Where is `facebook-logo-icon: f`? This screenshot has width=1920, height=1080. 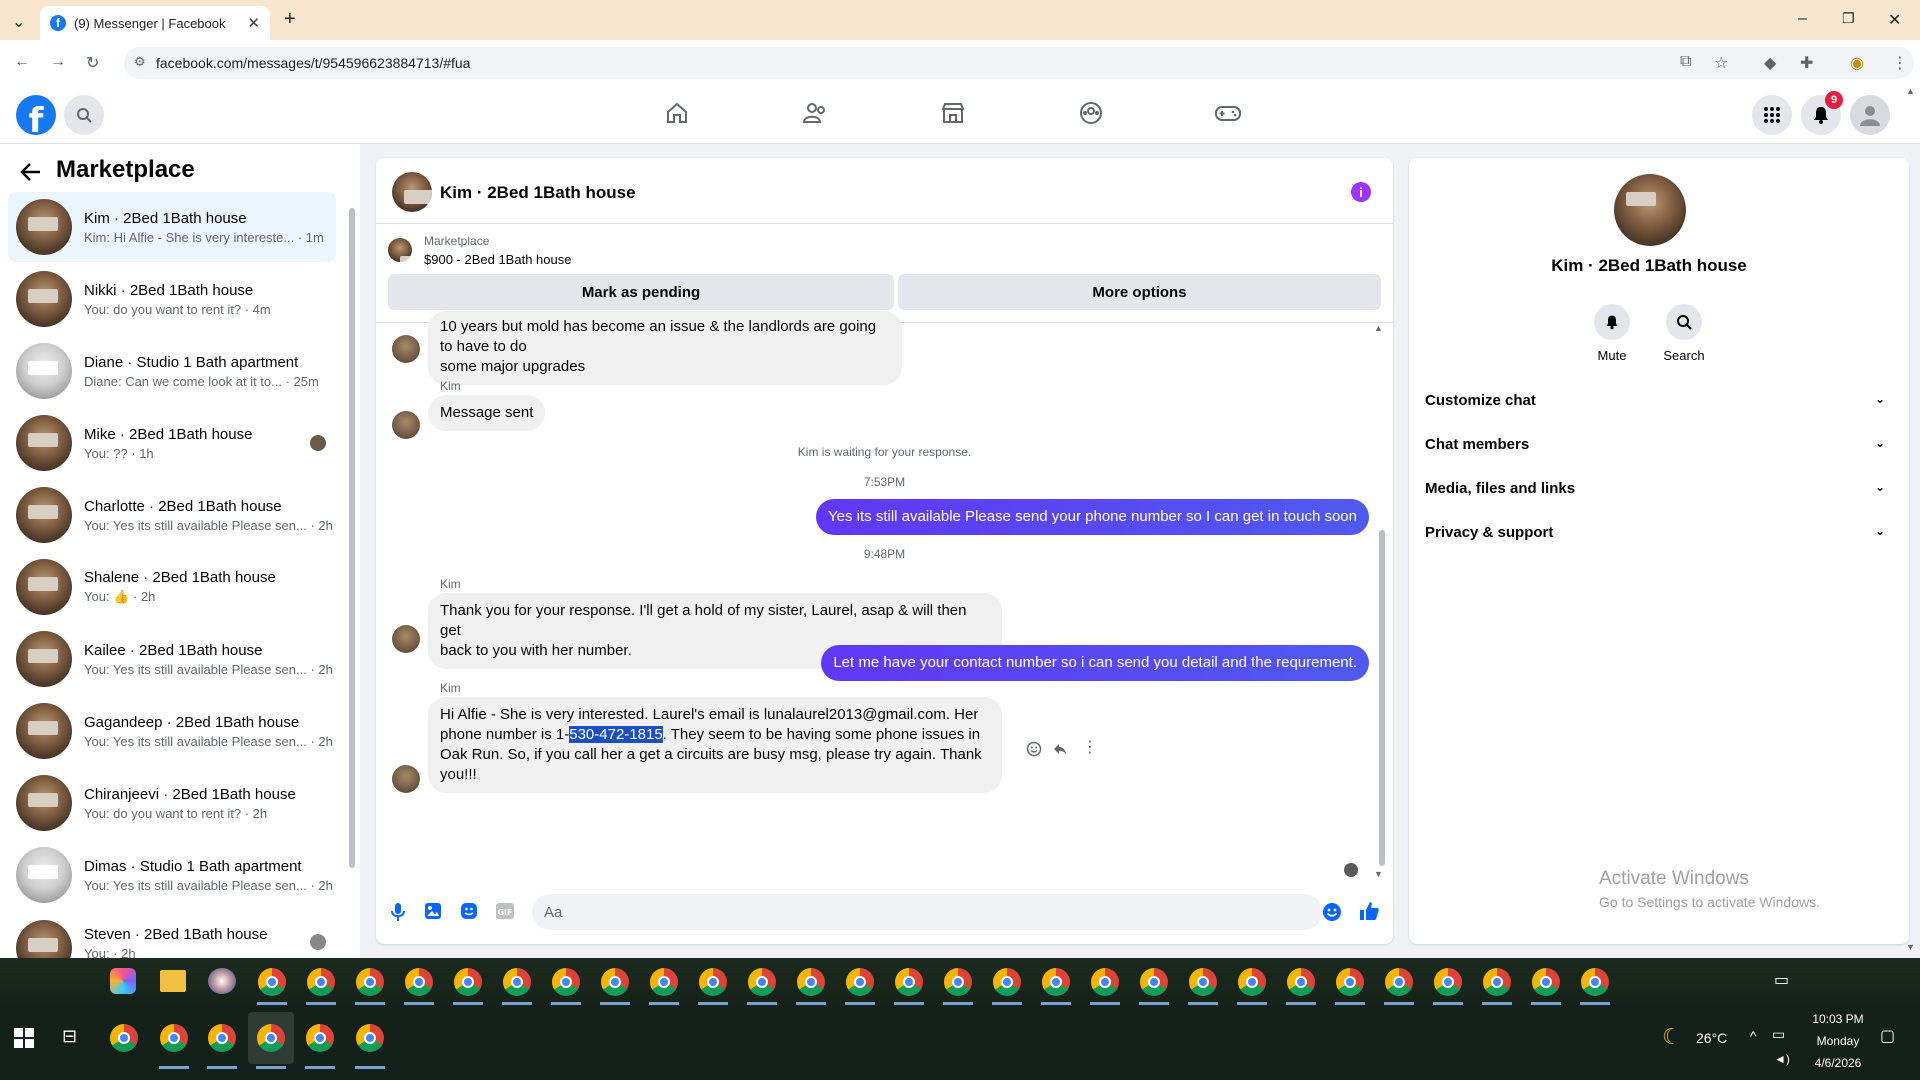 facebook-logo-icon: f is located at coordinates (36, 115).